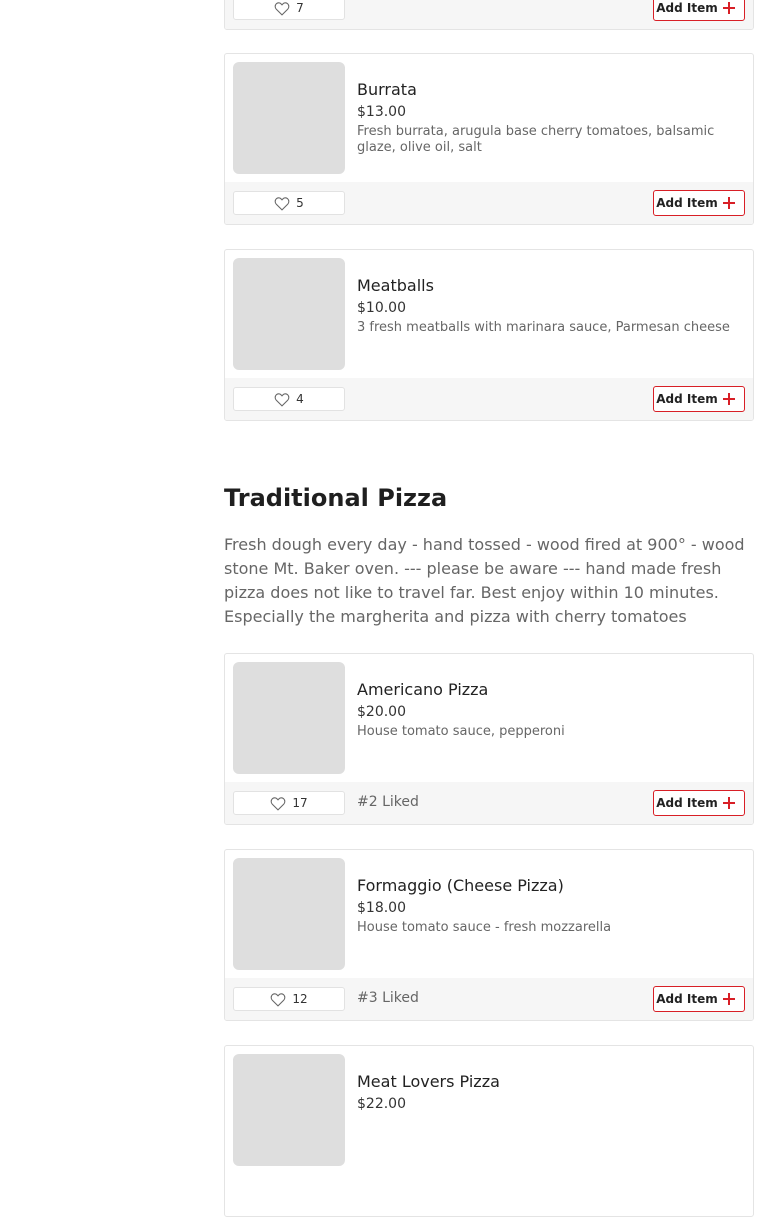 The width and height of the screenshot is (770, 1217). What do you see at coordinates (550, 286) in the screenshot?
I see `item-name: Meatballs` at bounding box center [550, 286].